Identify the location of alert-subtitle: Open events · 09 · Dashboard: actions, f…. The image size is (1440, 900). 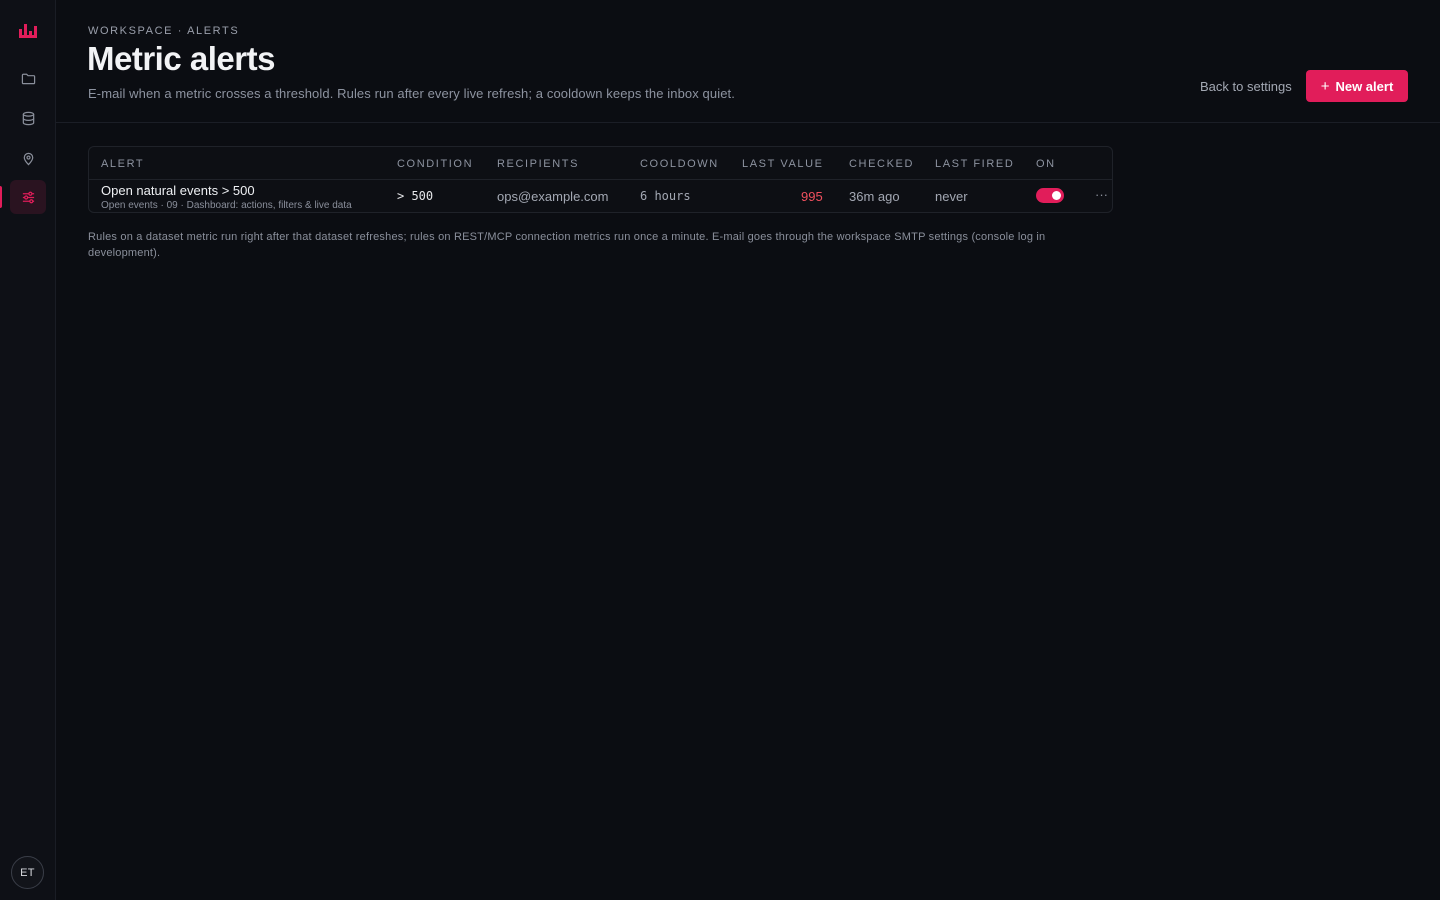
(226, 205).